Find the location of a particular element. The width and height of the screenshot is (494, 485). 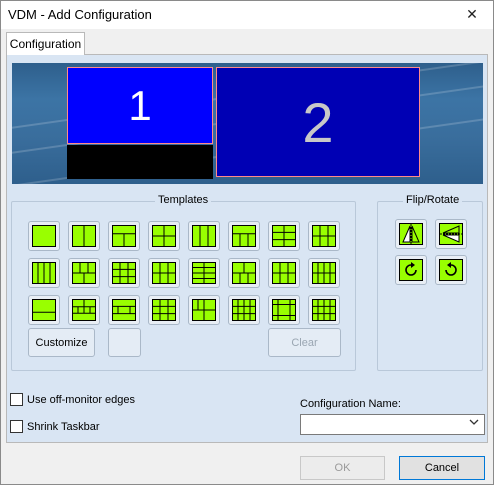

template-layout-4x4-mixed-button is located at coordinates (244, 310).